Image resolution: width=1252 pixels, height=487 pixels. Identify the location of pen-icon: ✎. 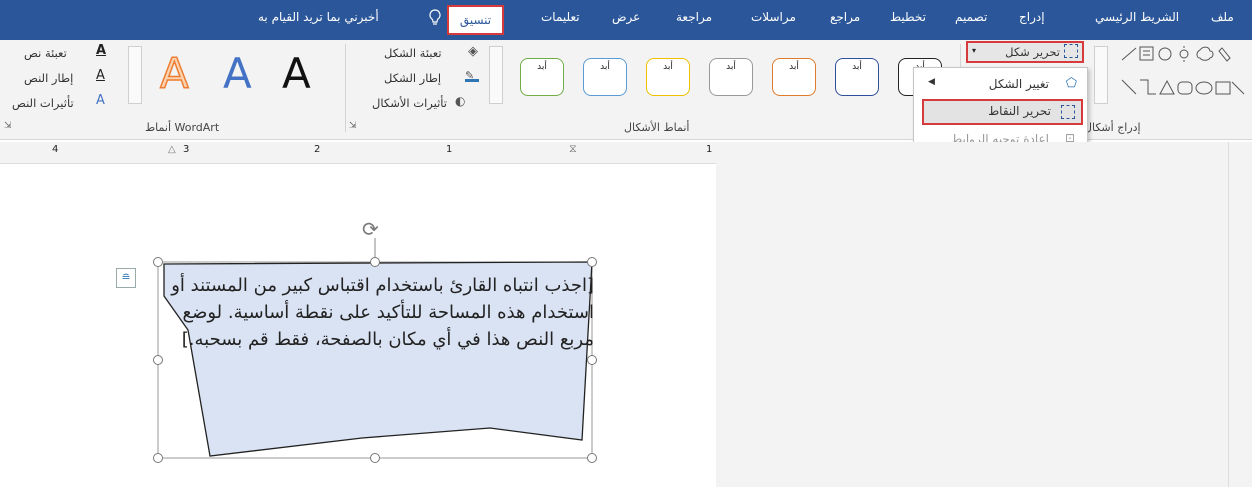
(472, 75).